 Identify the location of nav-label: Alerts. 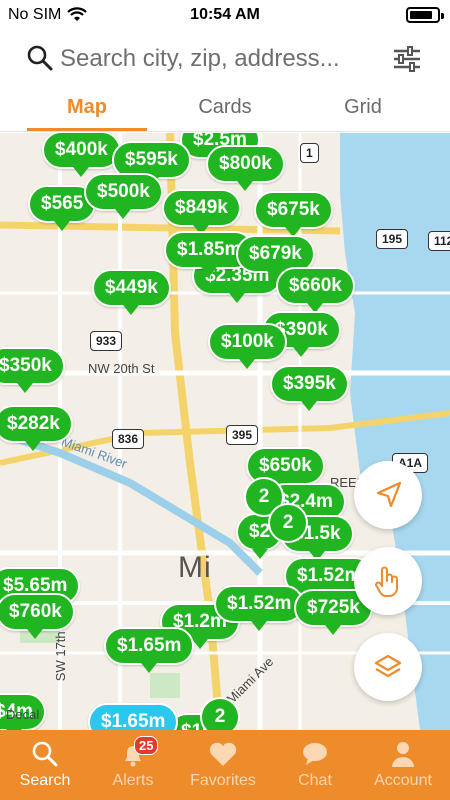
(133, 780).